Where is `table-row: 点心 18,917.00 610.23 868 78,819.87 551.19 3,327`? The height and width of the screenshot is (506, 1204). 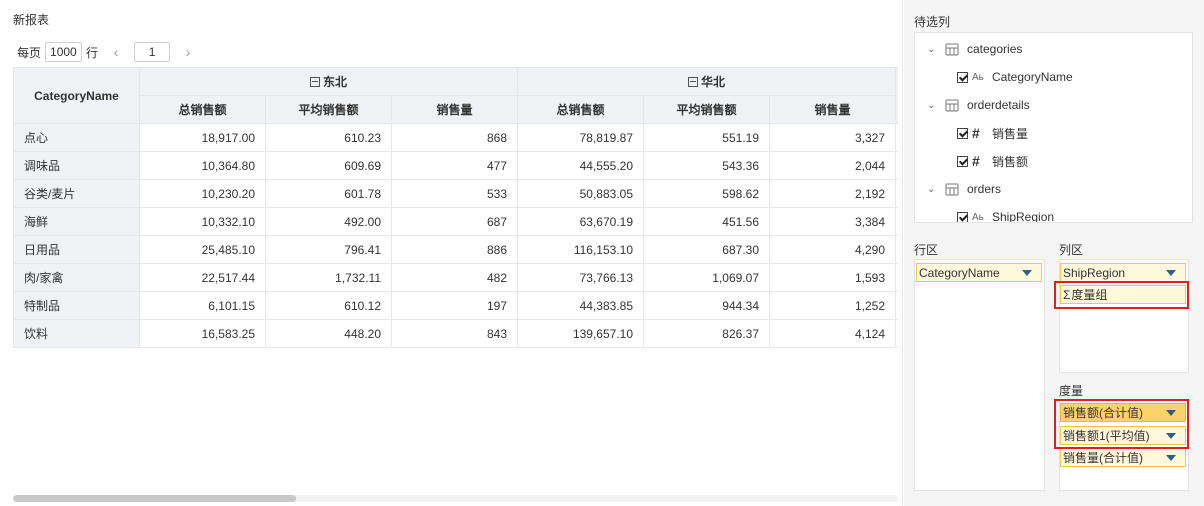 table-row: 点心 18,917.00 610.23 868 78,819.87 551.19 3,327 is located at coordinates (455, 137).